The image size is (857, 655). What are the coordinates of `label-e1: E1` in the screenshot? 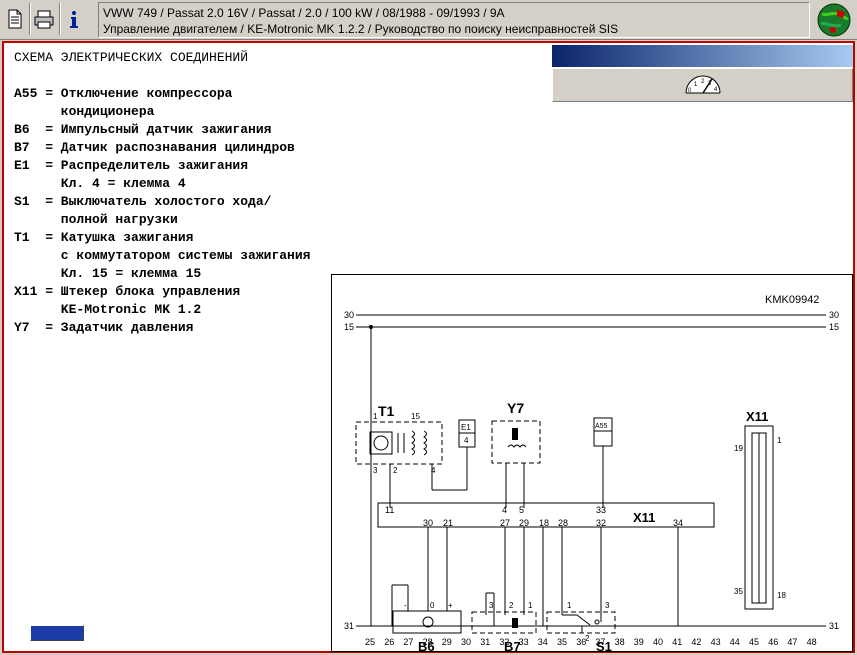 It's located at (466, 427).